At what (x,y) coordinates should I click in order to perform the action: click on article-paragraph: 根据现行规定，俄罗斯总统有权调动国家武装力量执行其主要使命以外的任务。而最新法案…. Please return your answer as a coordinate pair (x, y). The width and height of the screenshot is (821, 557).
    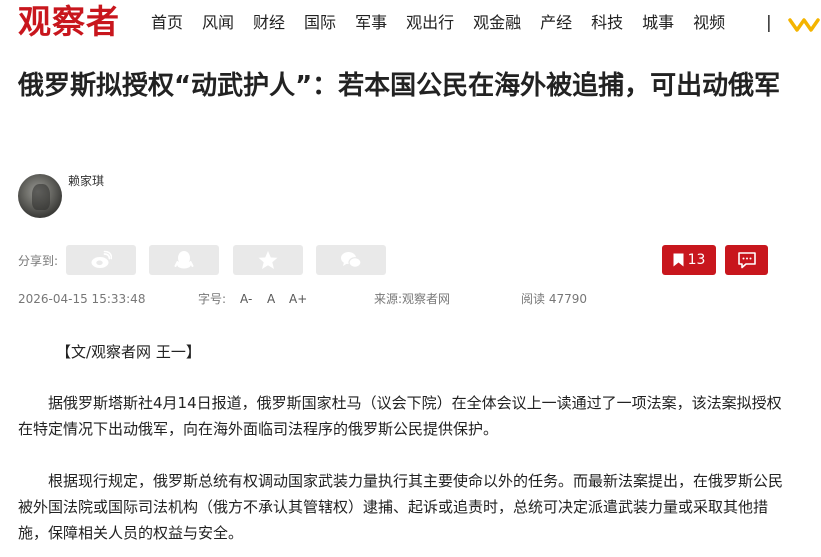
    Looking at the image, I should click on (401, 507).